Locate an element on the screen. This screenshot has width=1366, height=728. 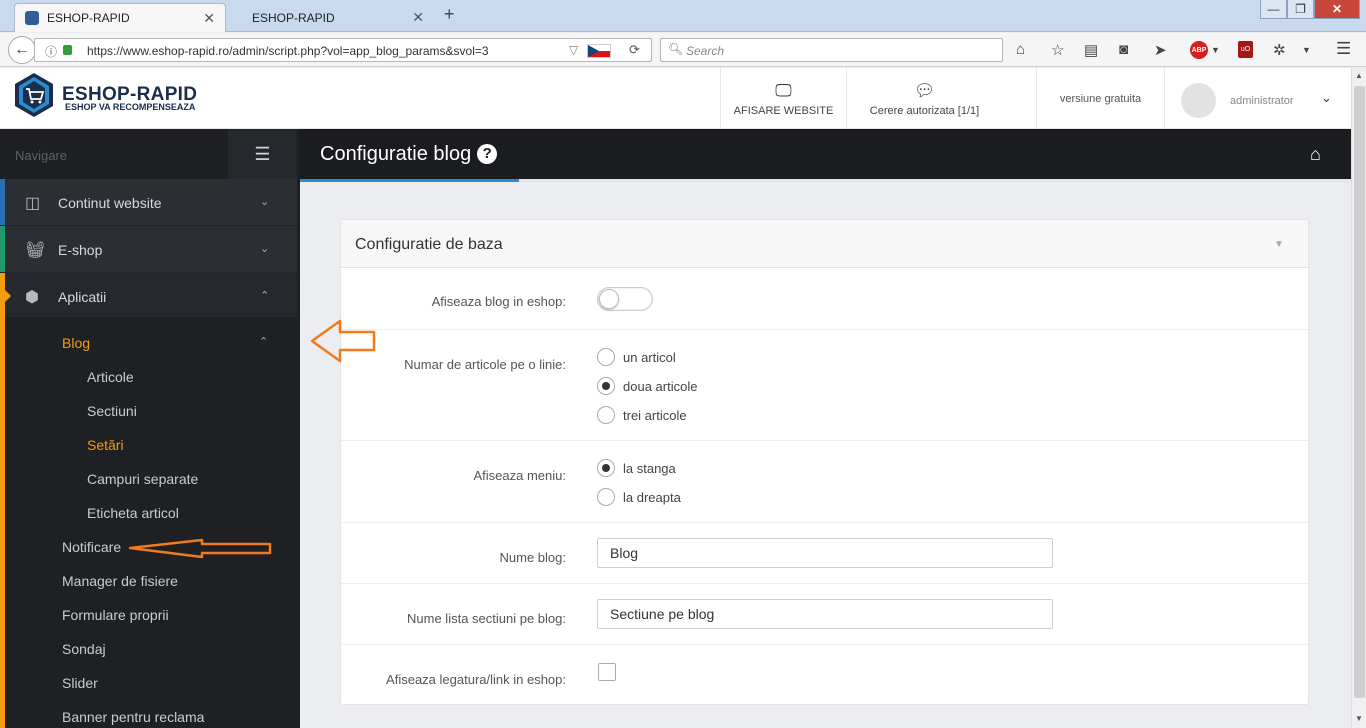
scroll-up-icon: ▲ is located at coordinates (1359, 75).